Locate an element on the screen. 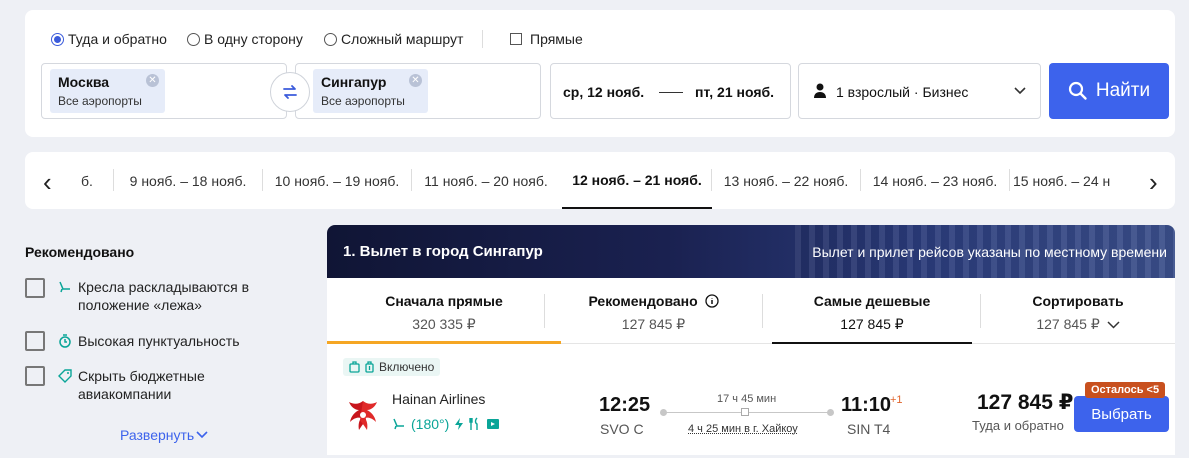  price-note: Туда и обратно is located at coordinates (1018, 425).